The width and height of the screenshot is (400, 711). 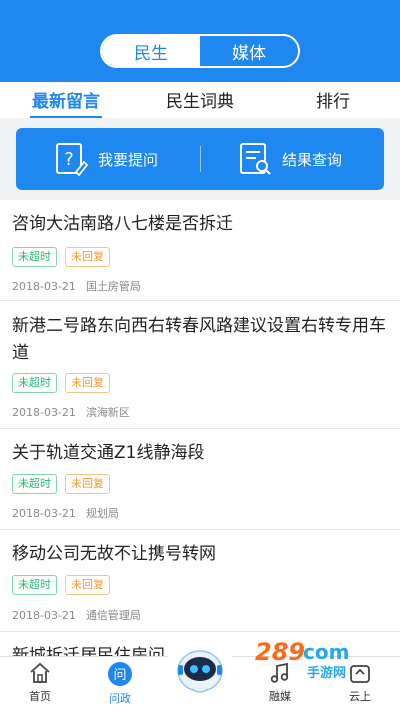 I want to click on tab-ranking: 排行, so click(x=333, y=99).